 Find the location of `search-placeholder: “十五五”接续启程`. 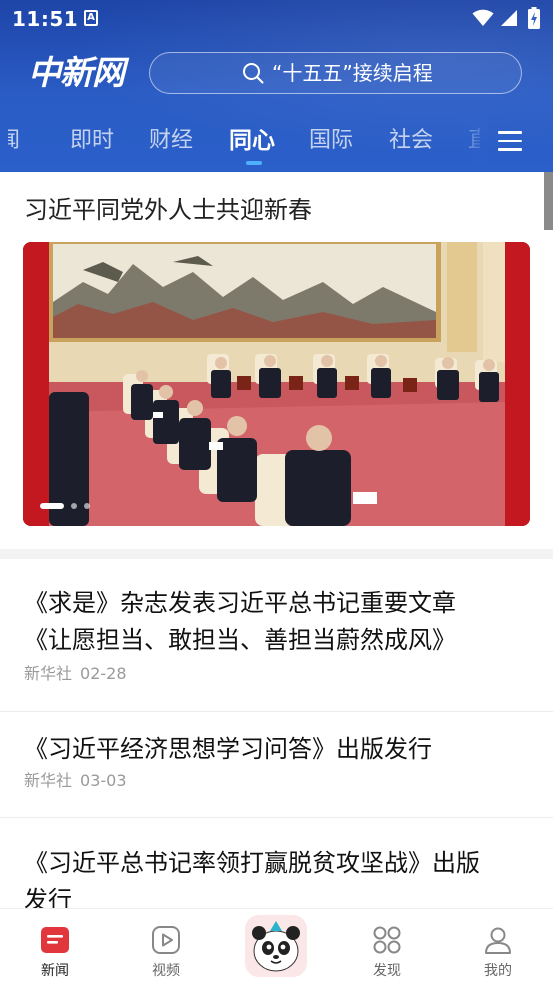

search-placeholder: “十五五”接续启程 is located at coordinates (352, 73).